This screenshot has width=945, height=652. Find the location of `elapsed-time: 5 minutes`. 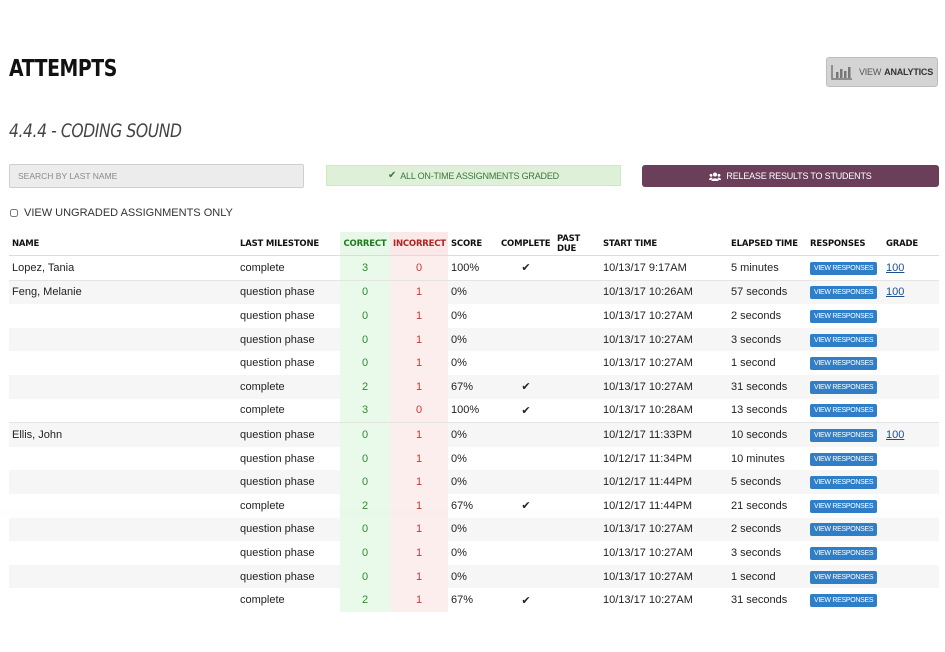

elapsed-time: 5 minutes is located at coordinates (767, 268).